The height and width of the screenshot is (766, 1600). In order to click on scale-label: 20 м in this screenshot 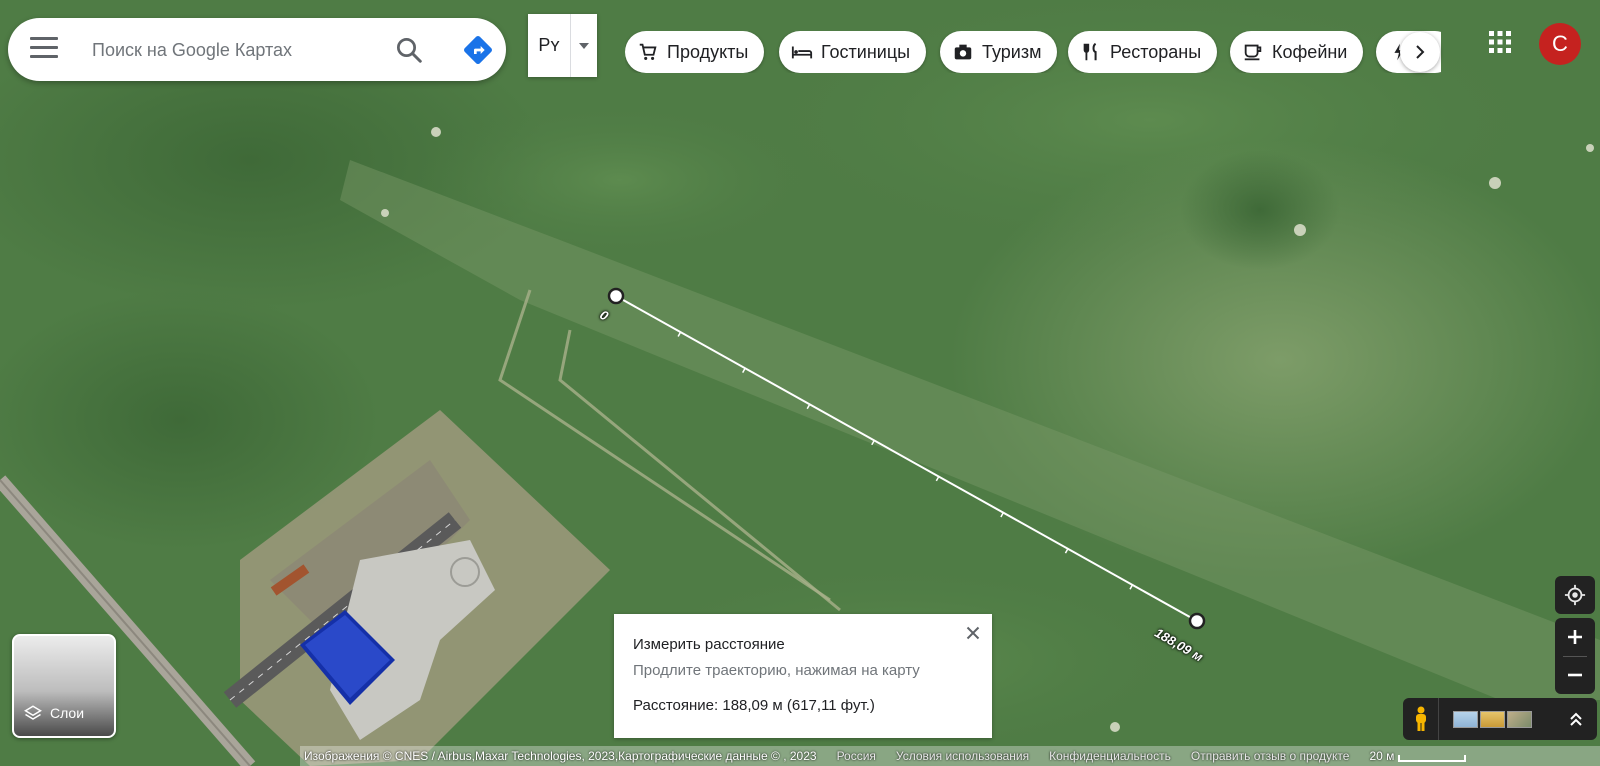, I will do `click(1381, 756)`.